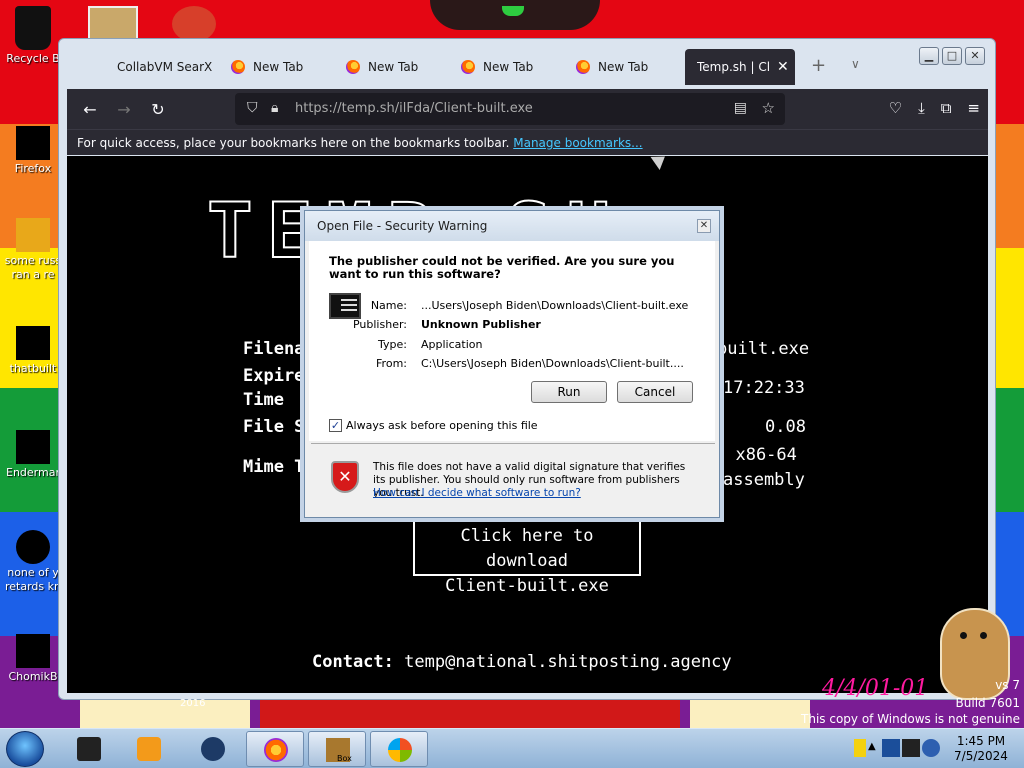 The image size is (1024, 768). What do you see at coordinates (740, 67) in the screenshot?
I see `tab-temp-sh: Temp.sh | Clien ✕` at bounding box center [740, 67].